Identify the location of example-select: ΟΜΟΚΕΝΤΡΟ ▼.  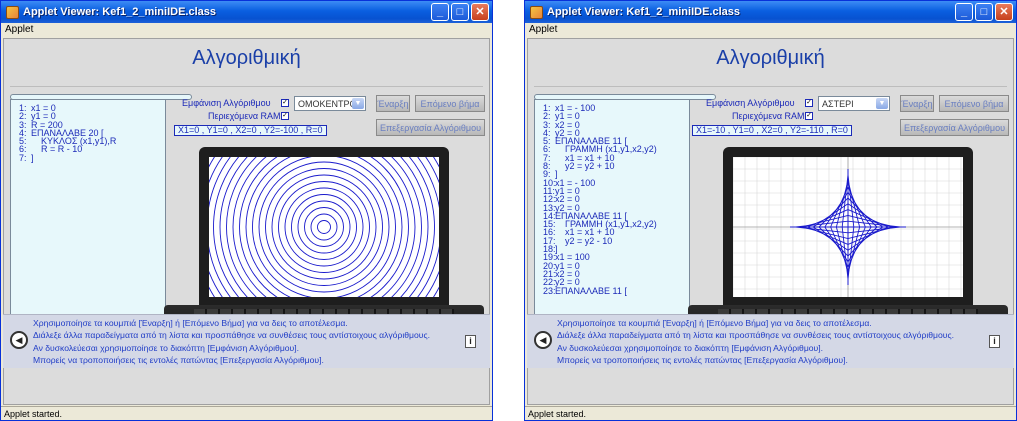
(330, 103).